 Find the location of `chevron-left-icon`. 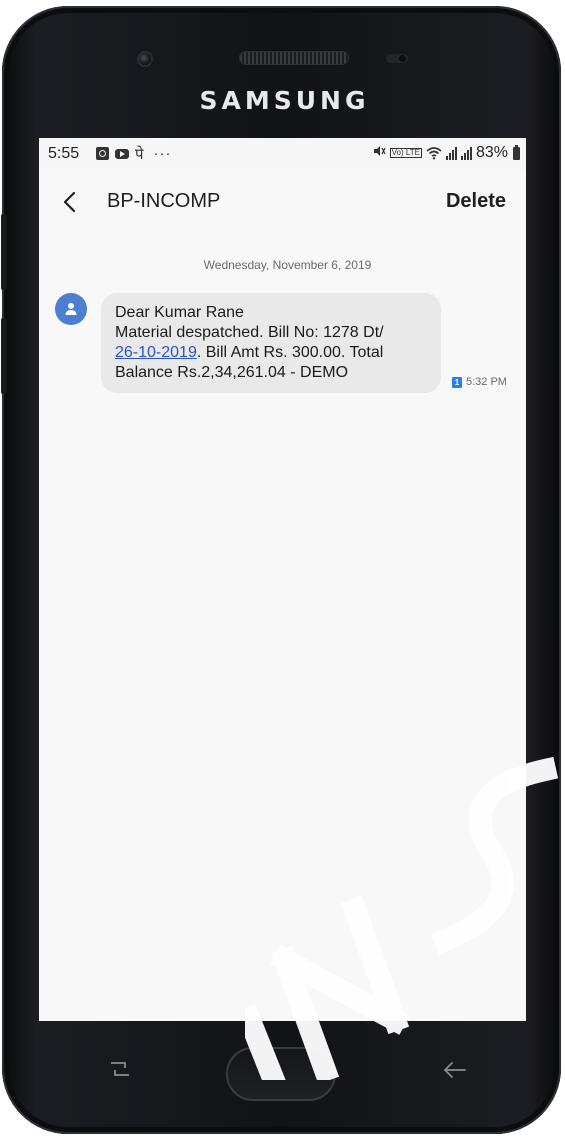

chevron-left-icon is located at coordinates (69, 202).